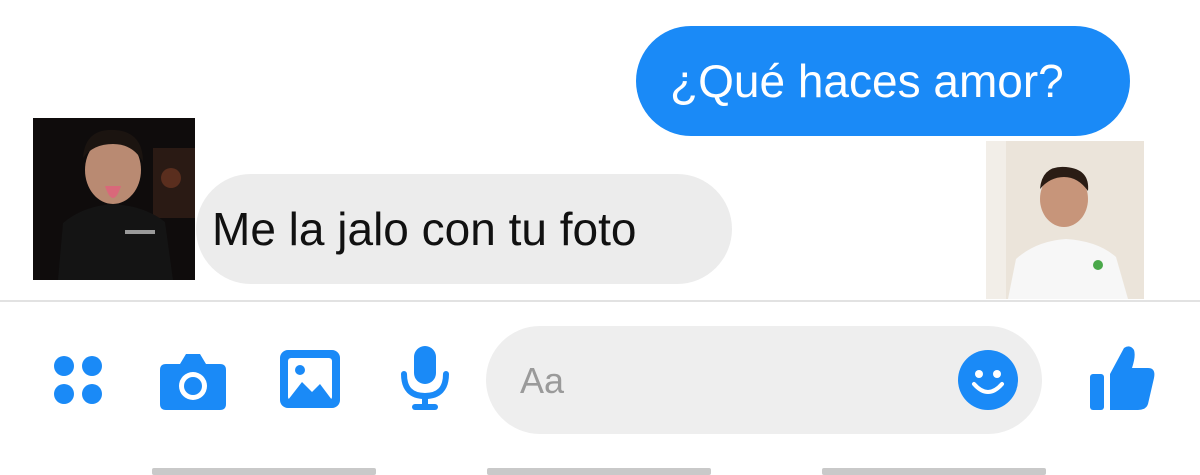 The image size is (1200, 475). What do you see at coordinates (1065, 220) in the screenshot?
I see `recipient-avatar` at bounding box center [1065, 220].